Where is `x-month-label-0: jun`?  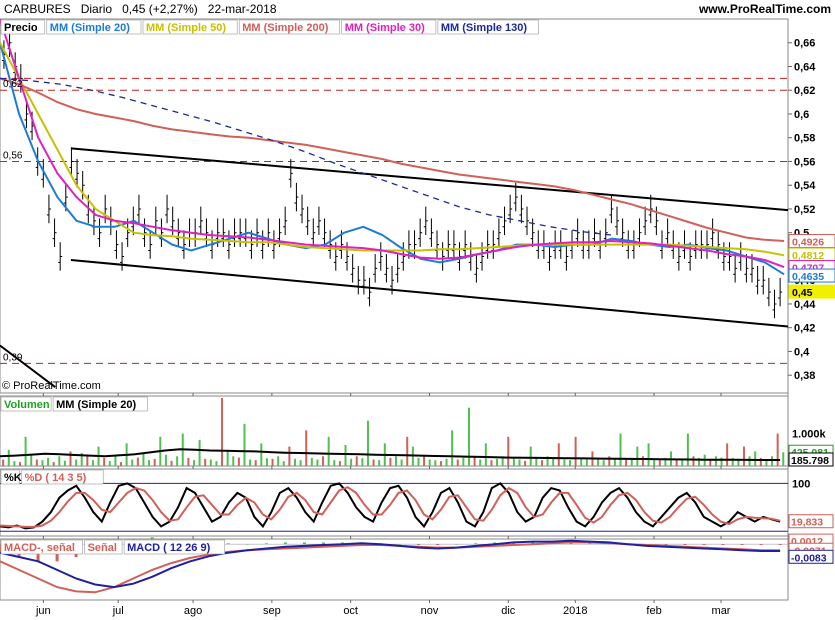
x-month-label-0: jun is located at coordinates (43, 611).